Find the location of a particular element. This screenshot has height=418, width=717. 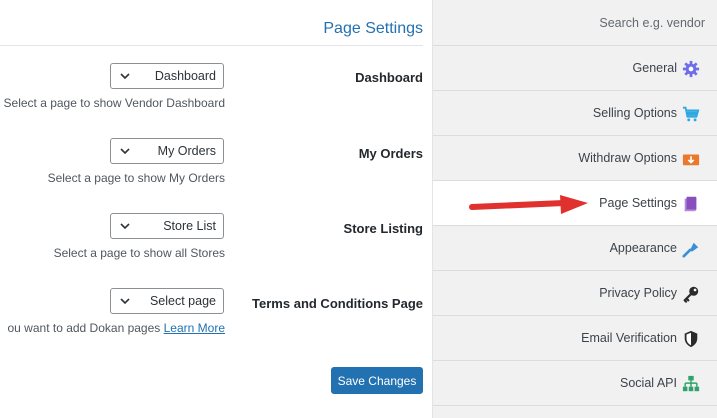

sidebar-item-label: Page Settings is located at coordinates (638, 203).